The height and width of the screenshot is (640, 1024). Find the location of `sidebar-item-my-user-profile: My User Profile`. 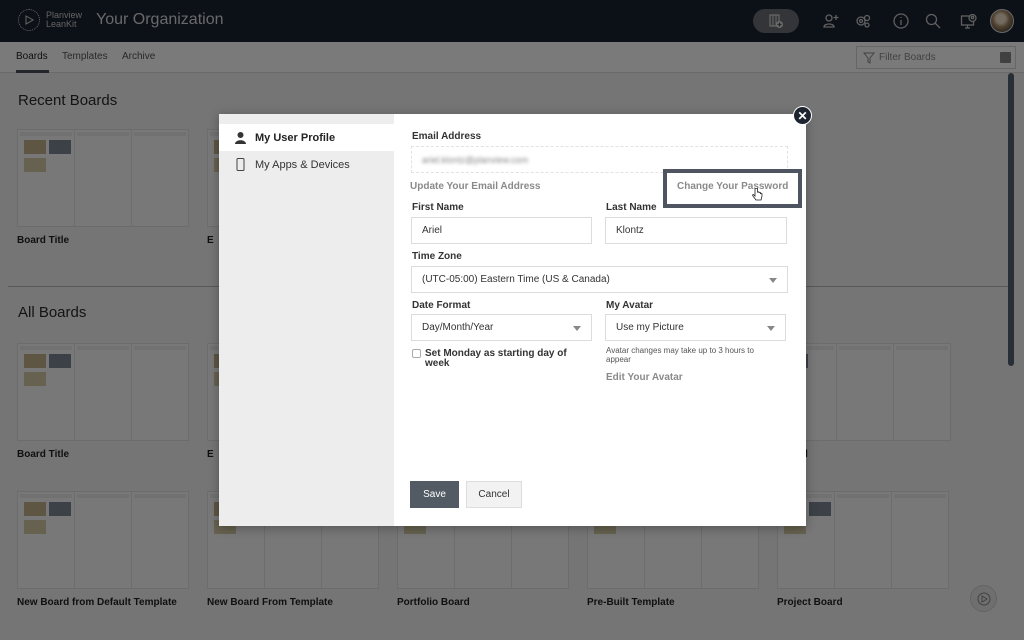

sidebar-item-my-user-profile: My User Profile is located at coordinates (306, 137).